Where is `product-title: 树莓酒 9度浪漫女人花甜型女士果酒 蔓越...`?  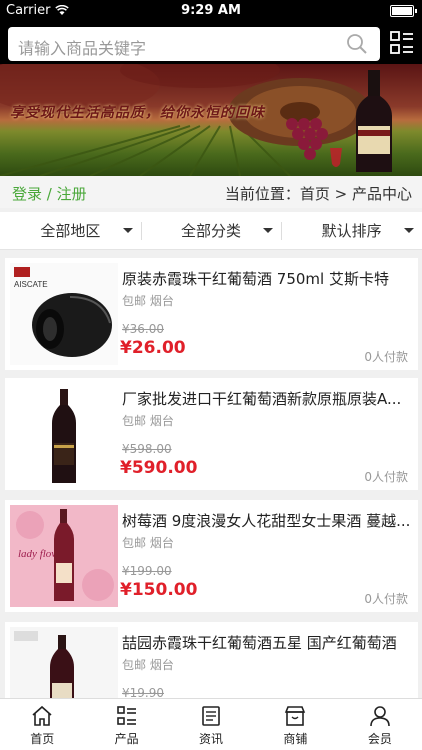 product-title: 树莓酒 9度浪漫女人花甜型女士果酒 蔓越... is located at coordinates (267, 520).